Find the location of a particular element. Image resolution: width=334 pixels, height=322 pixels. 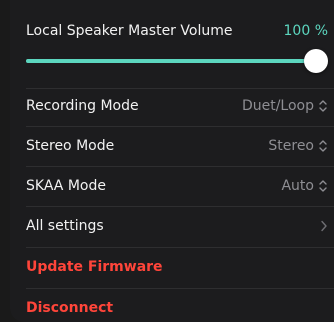

all-settings-row: All settings is located at coordinates (177, 226).